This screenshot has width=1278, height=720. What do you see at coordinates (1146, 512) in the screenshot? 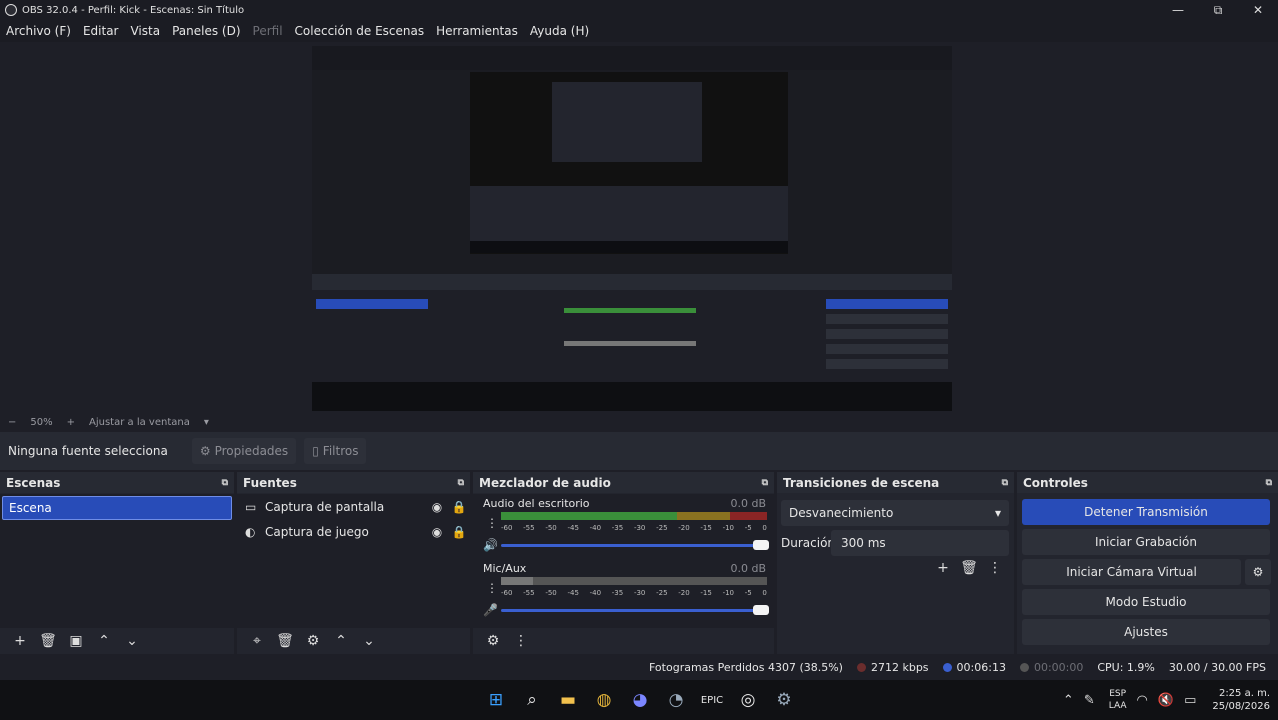
I see `stop-stream-button: Detener Transmisión` at bounding box center [1146, 512].